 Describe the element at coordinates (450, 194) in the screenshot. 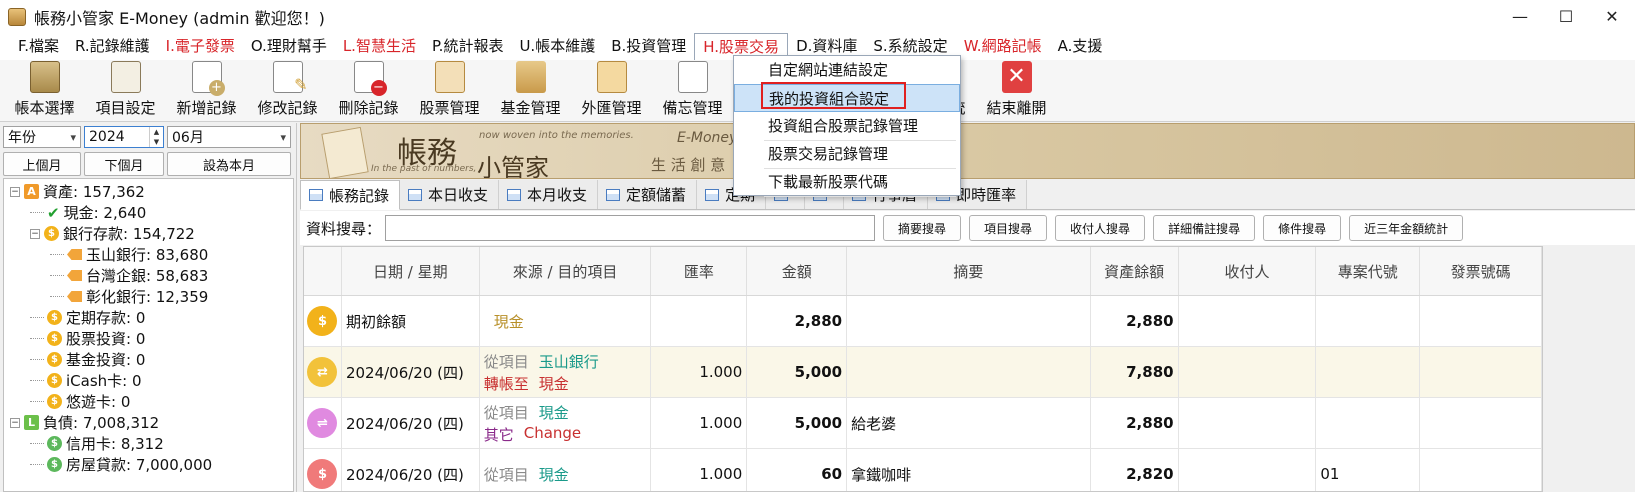

I see `tab-1: 本日收支` at that location.